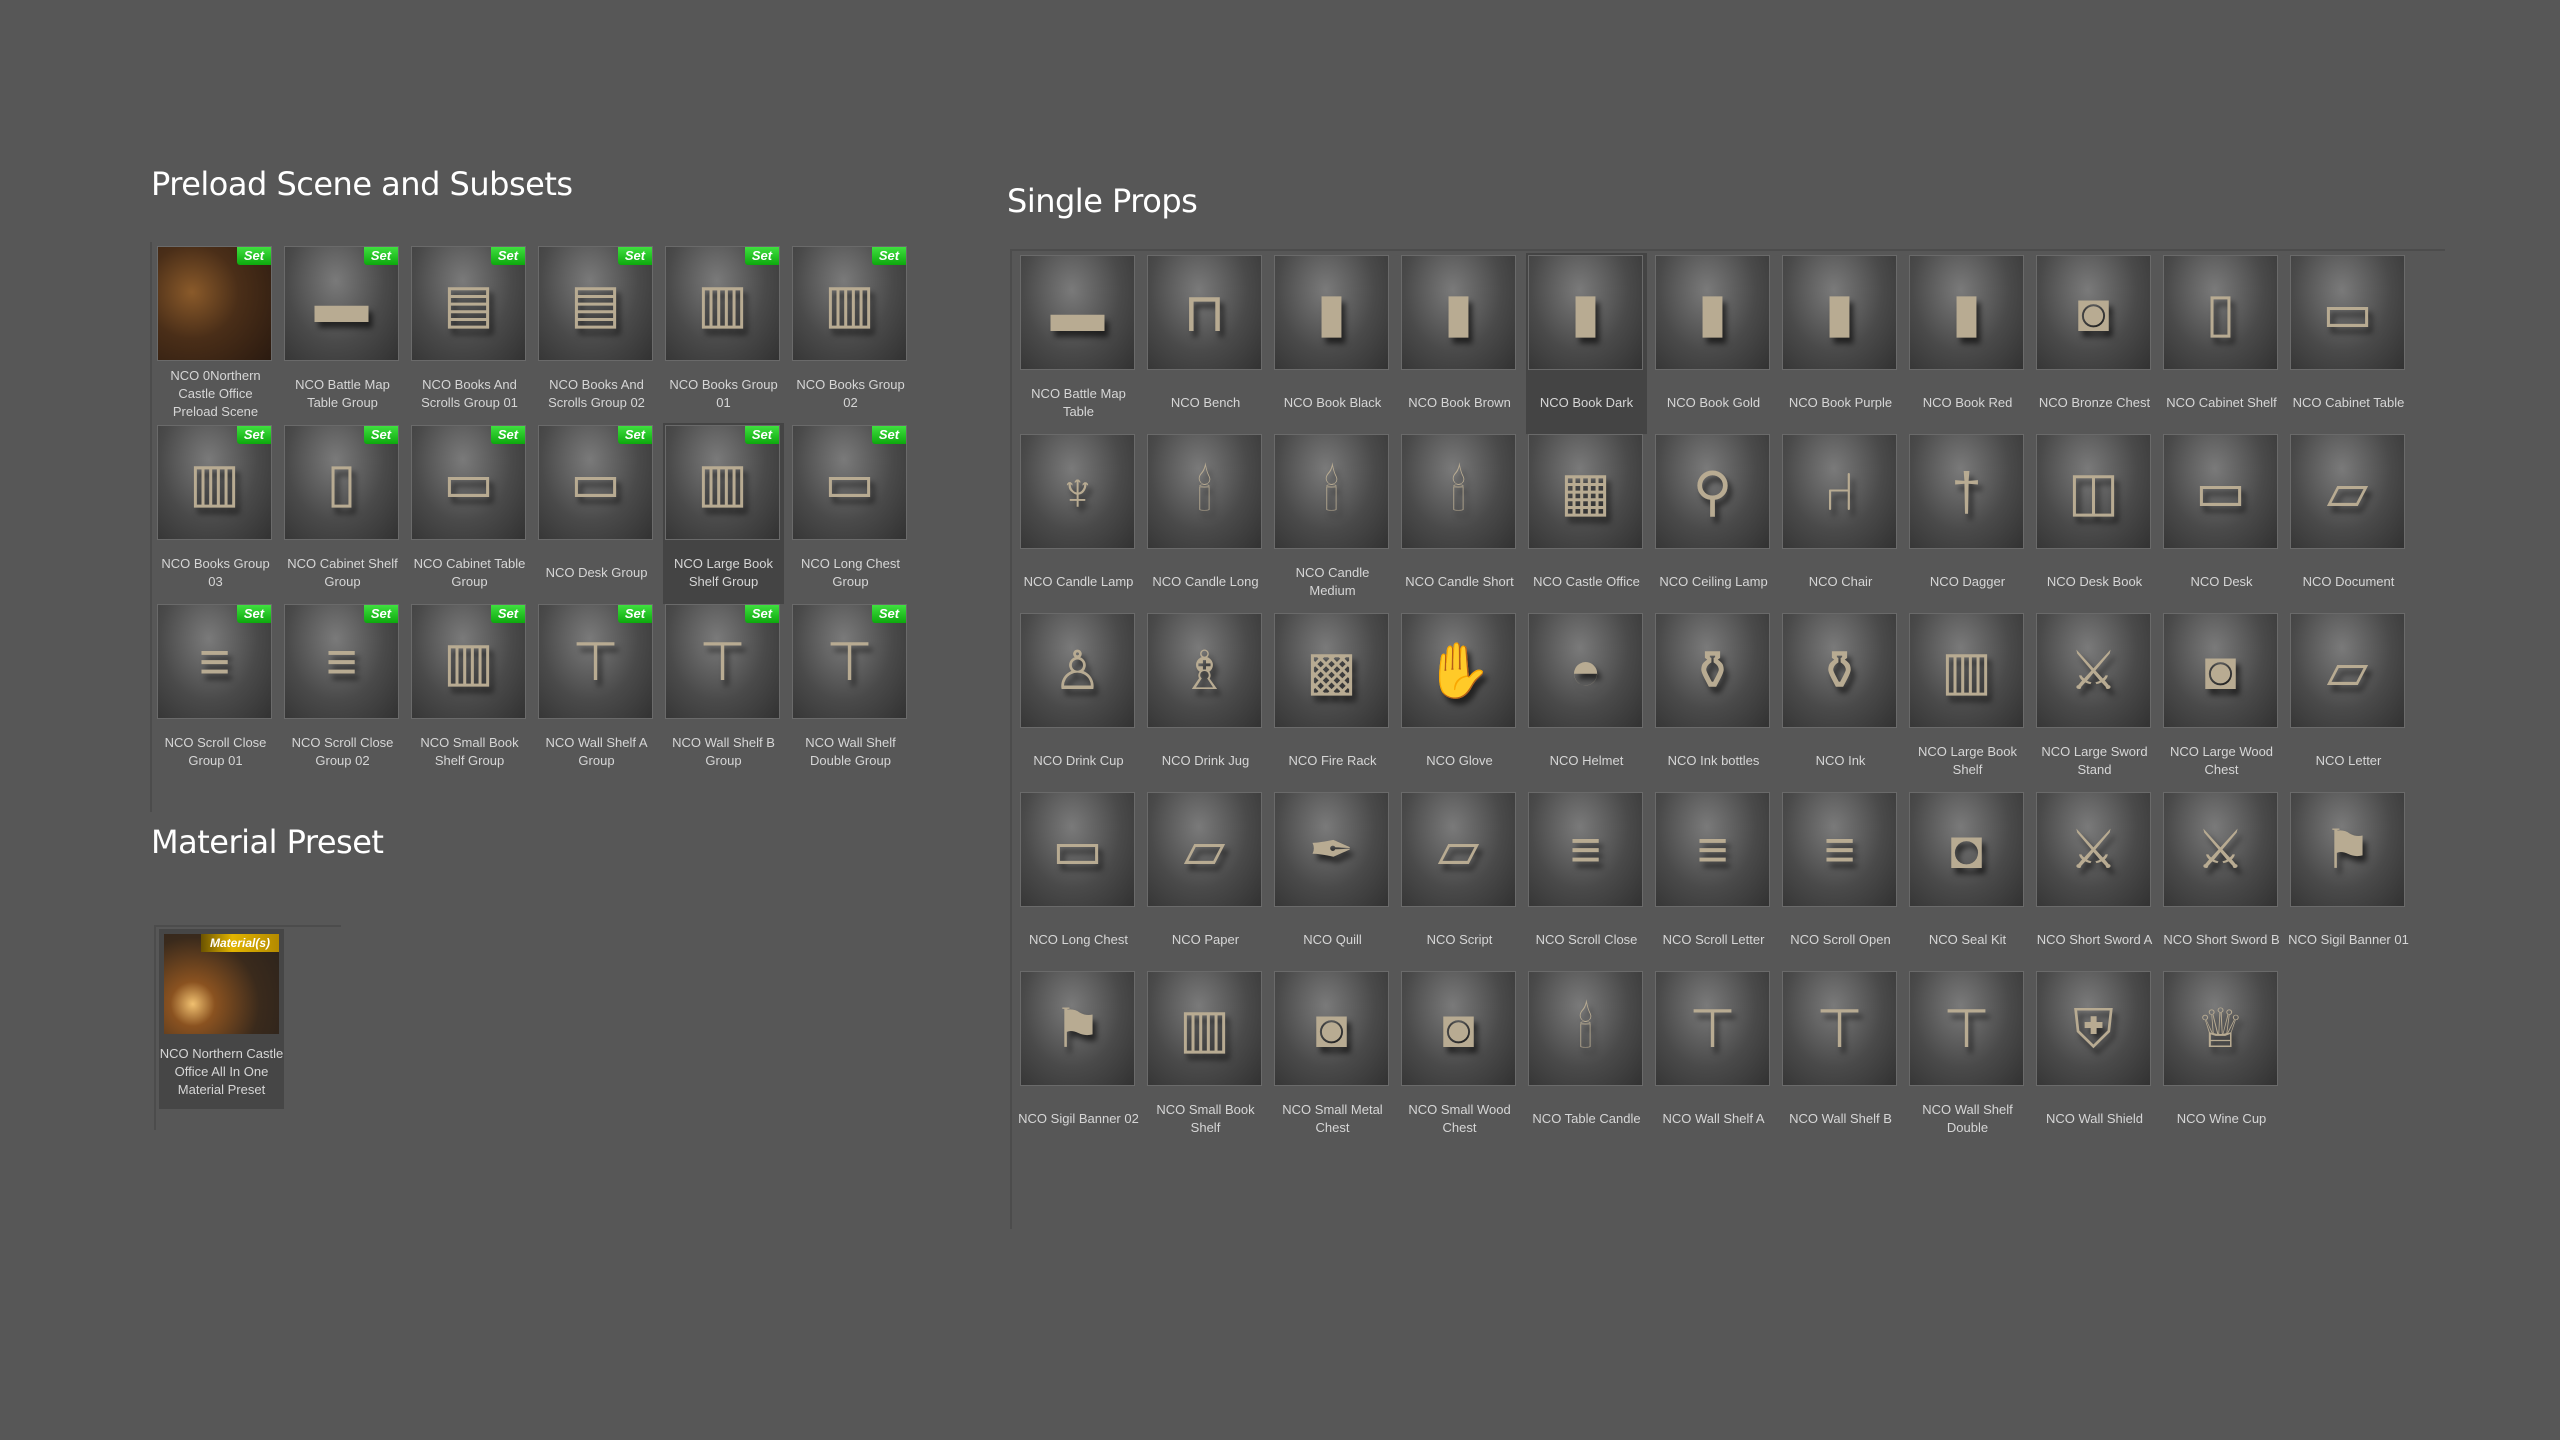  What do you see at coordinates (723, 692) in the screenshot?
I see `item-tile: ⊤ Set NCO Wall Shelf B Group` at bounding box center [723, 692].